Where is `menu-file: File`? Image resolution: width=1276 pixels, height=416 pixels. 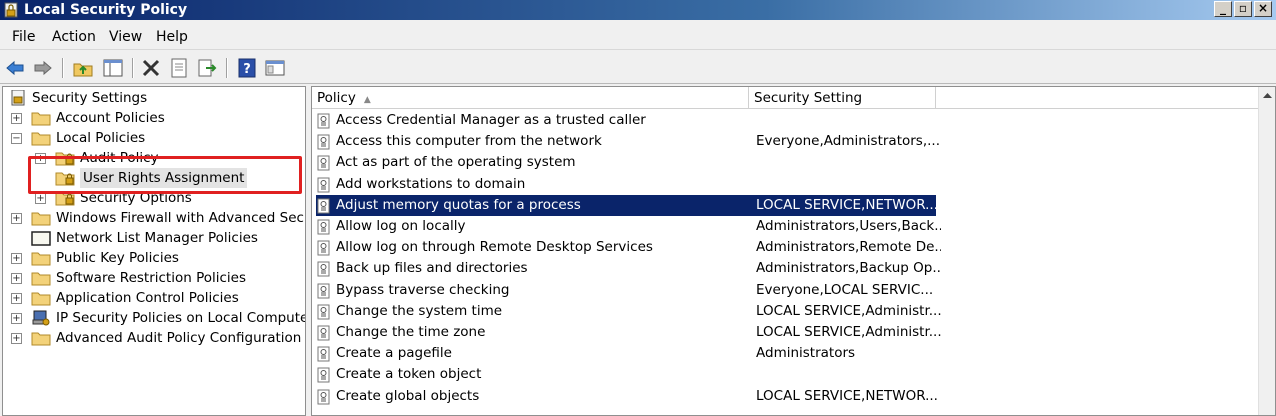 menu-file: File is located at coordinates (23, 37).